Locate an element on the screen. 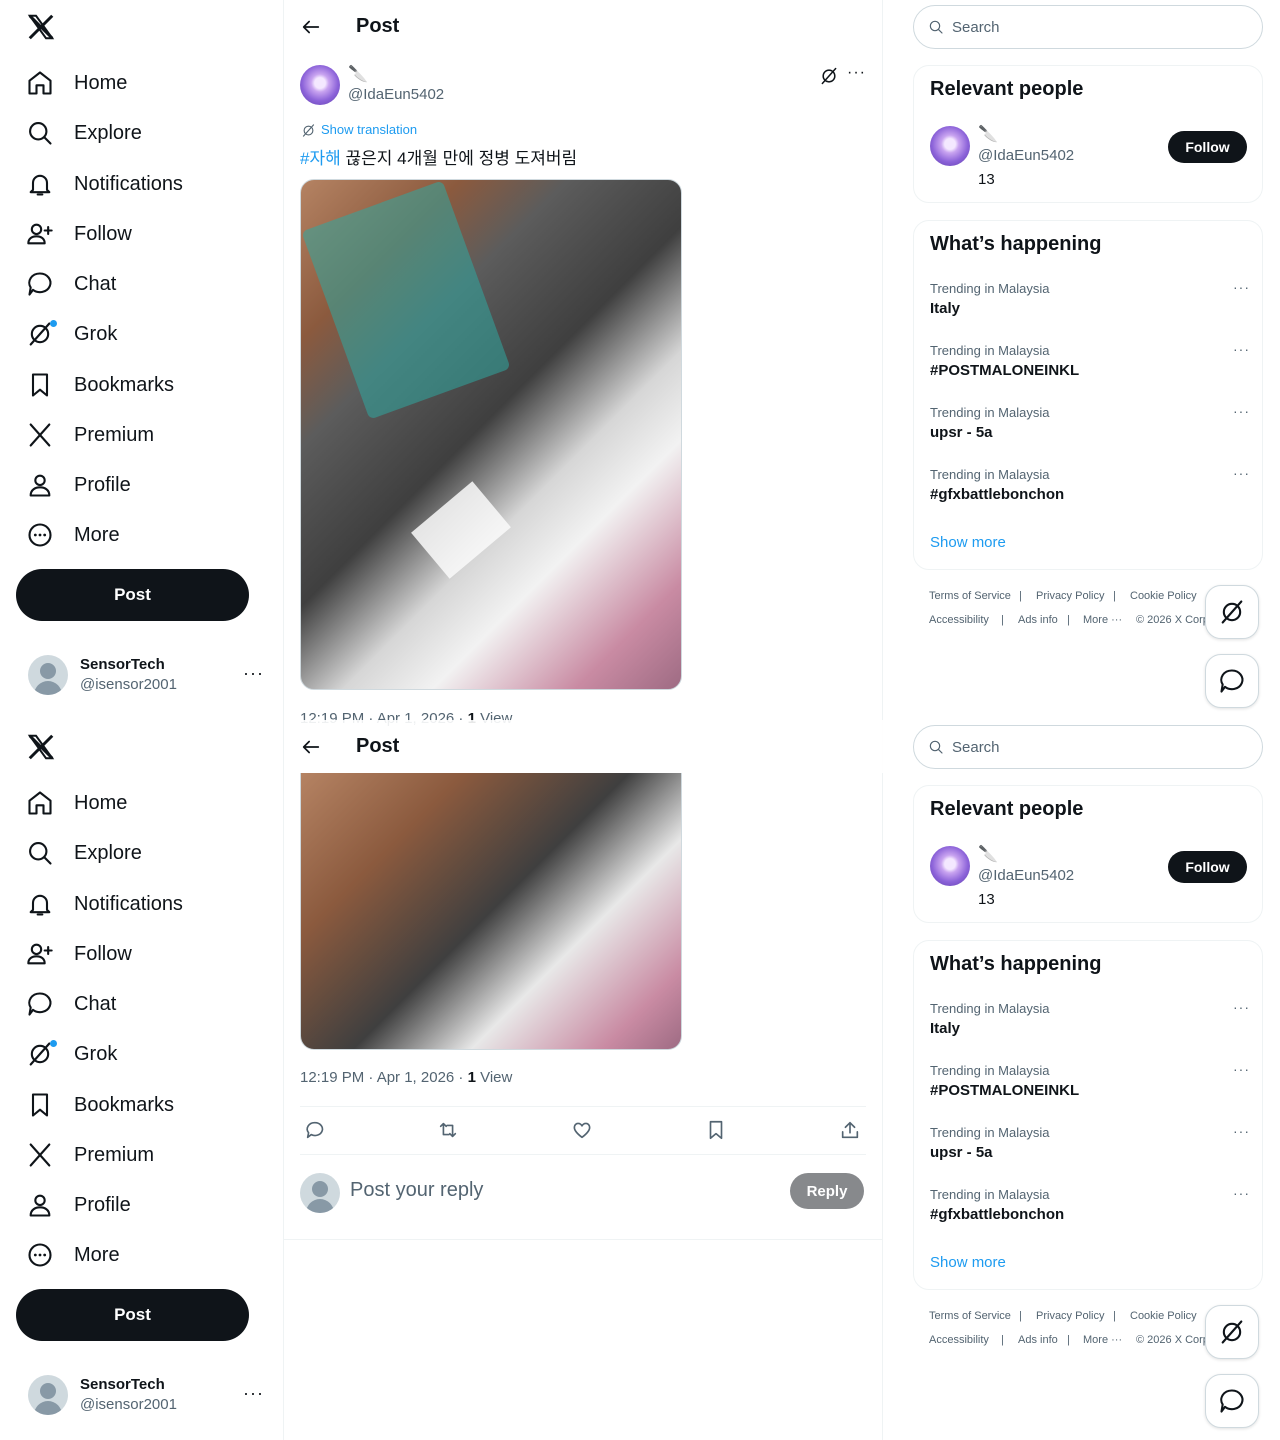 The width and height of the screenshot is (1280, 1440). hashtag-link: #자해 is located at coordinates (320, 158).